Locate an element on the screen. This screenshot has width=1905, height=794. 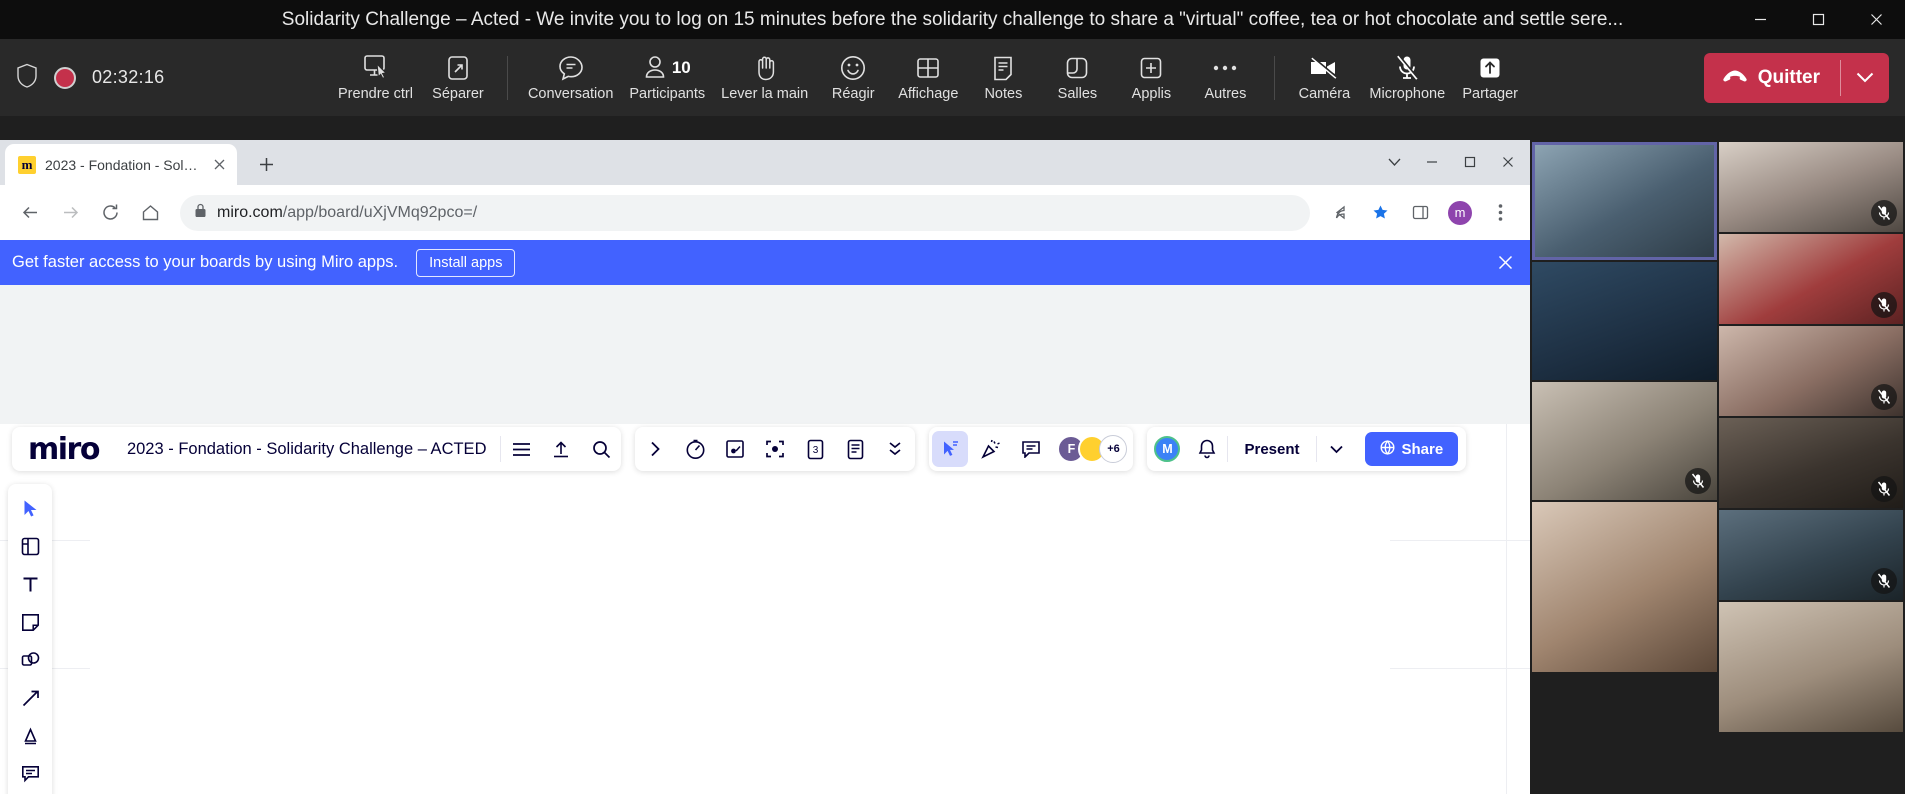
bookmark-star-icon is located at coordinates (1380, 213).